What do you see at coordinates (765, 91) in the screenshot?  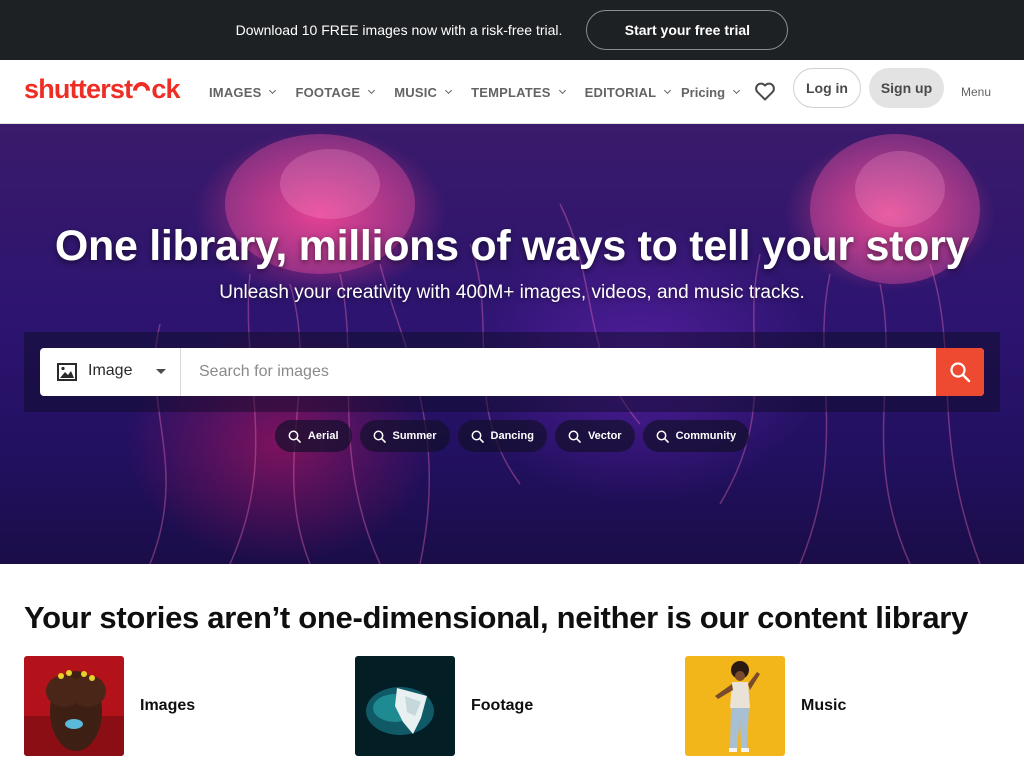 I see `heart-icon` at bounding box center [765, 91].